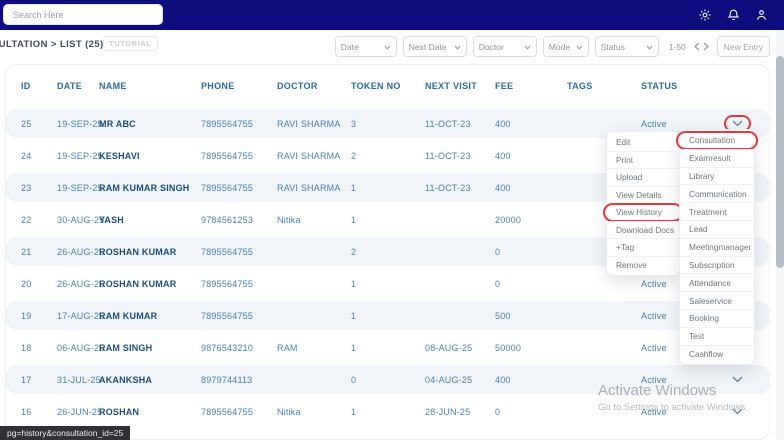  What do you see at coordinates (227, 379) in the screenshot?
I see `cell-phone: 8979744113` at bounding box center [227, 379].